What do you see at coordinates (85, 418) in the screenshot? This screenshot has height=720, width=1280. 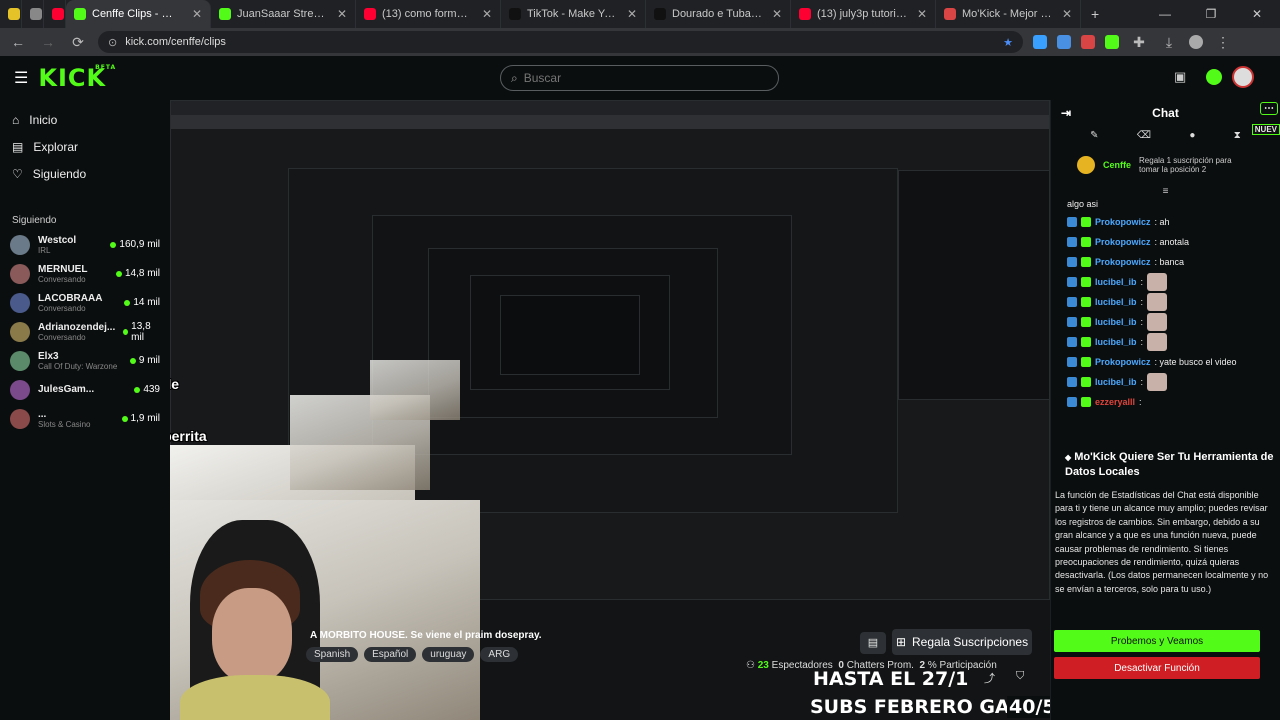 I see `following-channel: ... Slots & Casino 1,9 mil` at bounding box center [85, 418].